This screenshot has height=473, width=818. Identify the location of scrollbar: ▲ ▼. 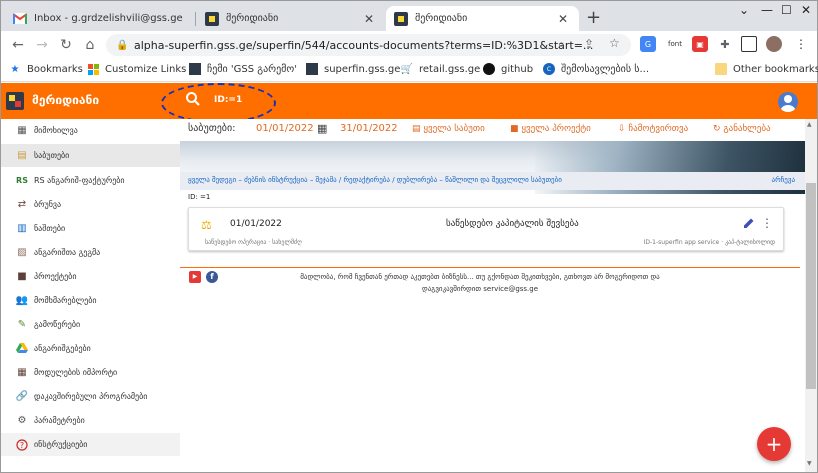
(811, 295).